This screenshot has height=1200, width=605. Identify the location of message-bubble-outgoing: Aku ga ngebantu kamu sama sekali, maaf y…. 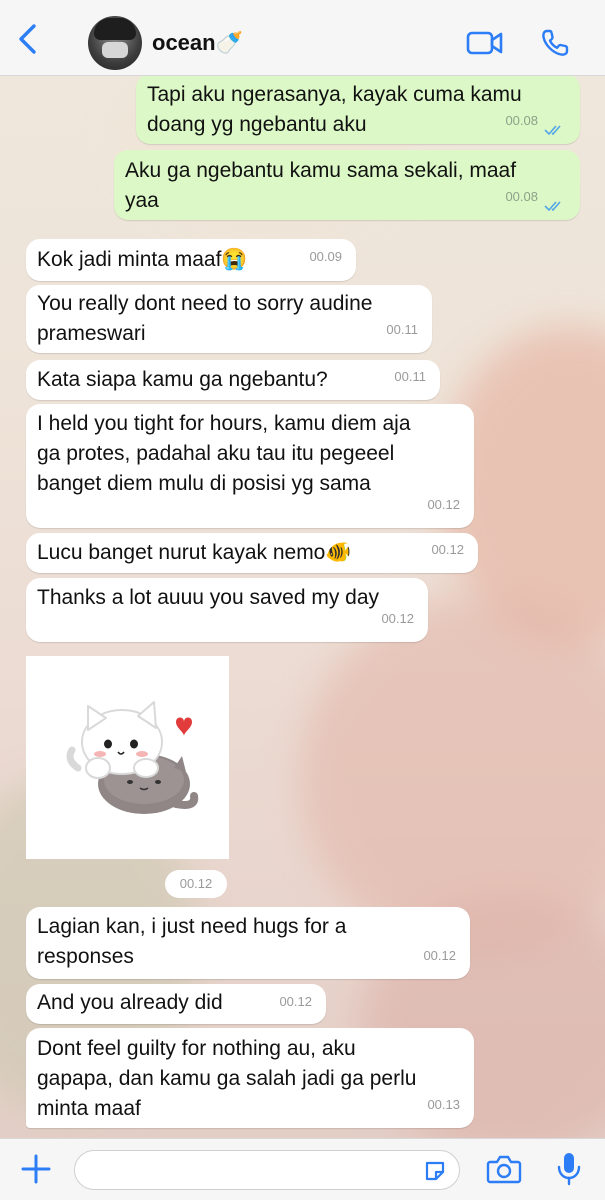
(347, 185).